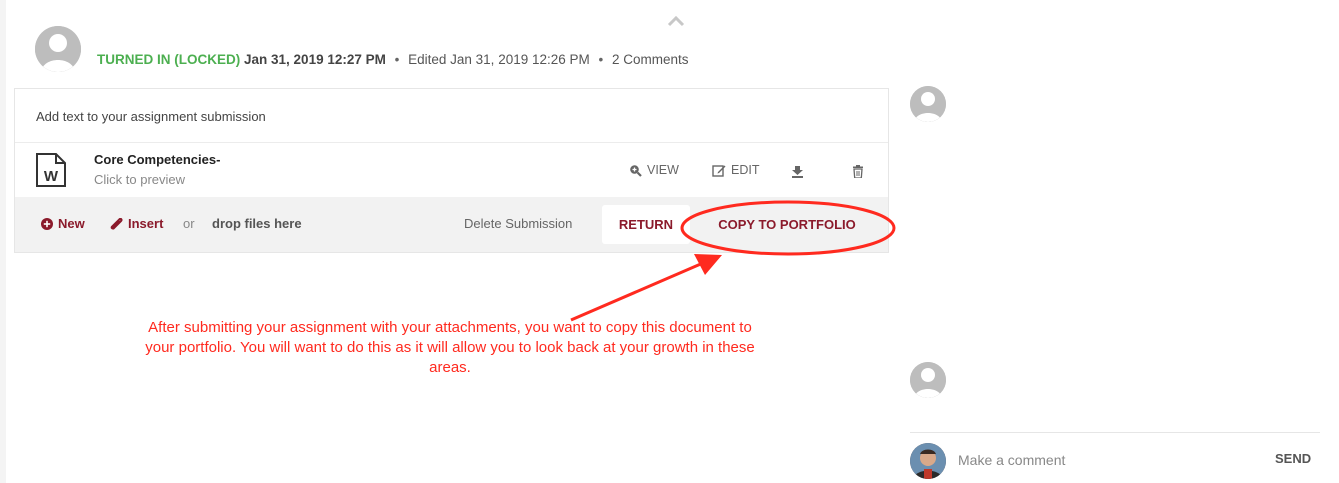  I want to click on user-photo-avatar, so click(928, 461).